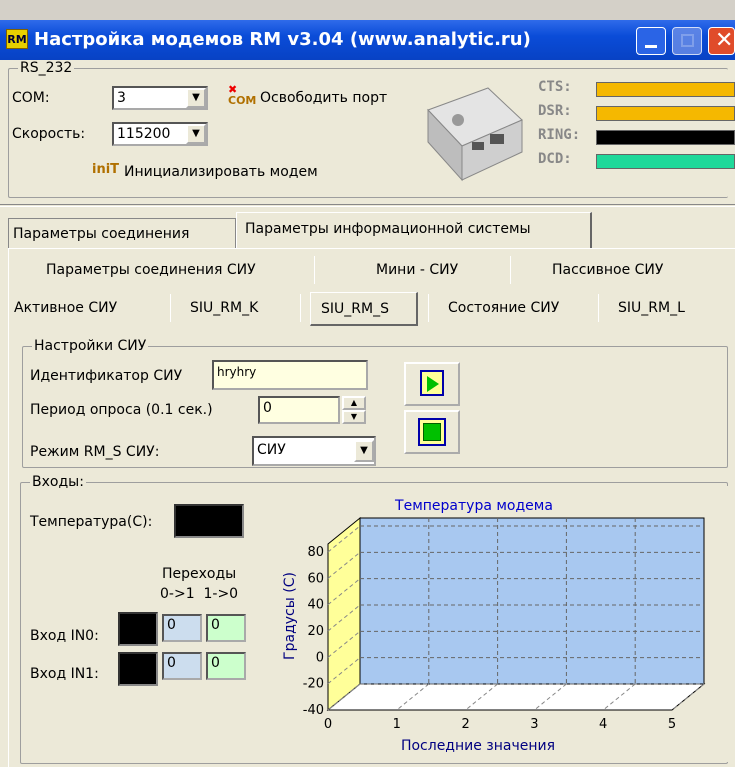  Describe the element at coordinates (503, 308) in the screenshot. I see `tab-siu-state: Состояние СИУ` at that location.